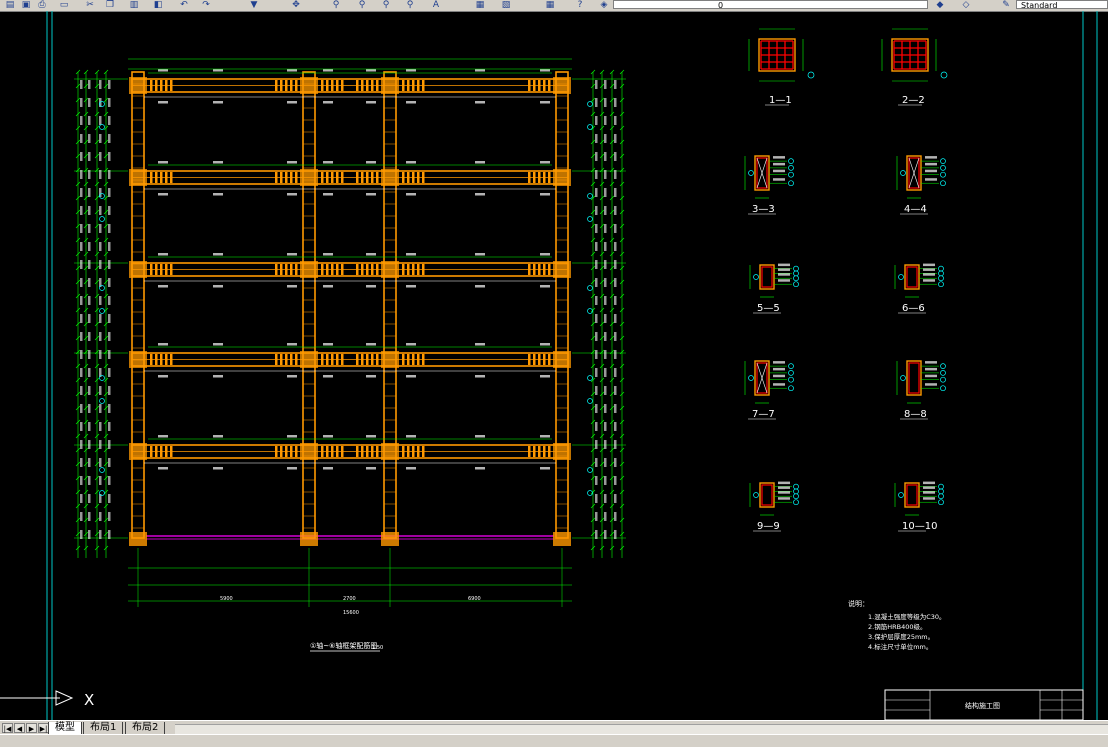 The height and width of the screenshot is (747, 1108). I want to click on section-details: 1—1 2—2 3—3 4—4 5—5 6—6 7—7 8—8 9—9 10—10, so click(846, 280).